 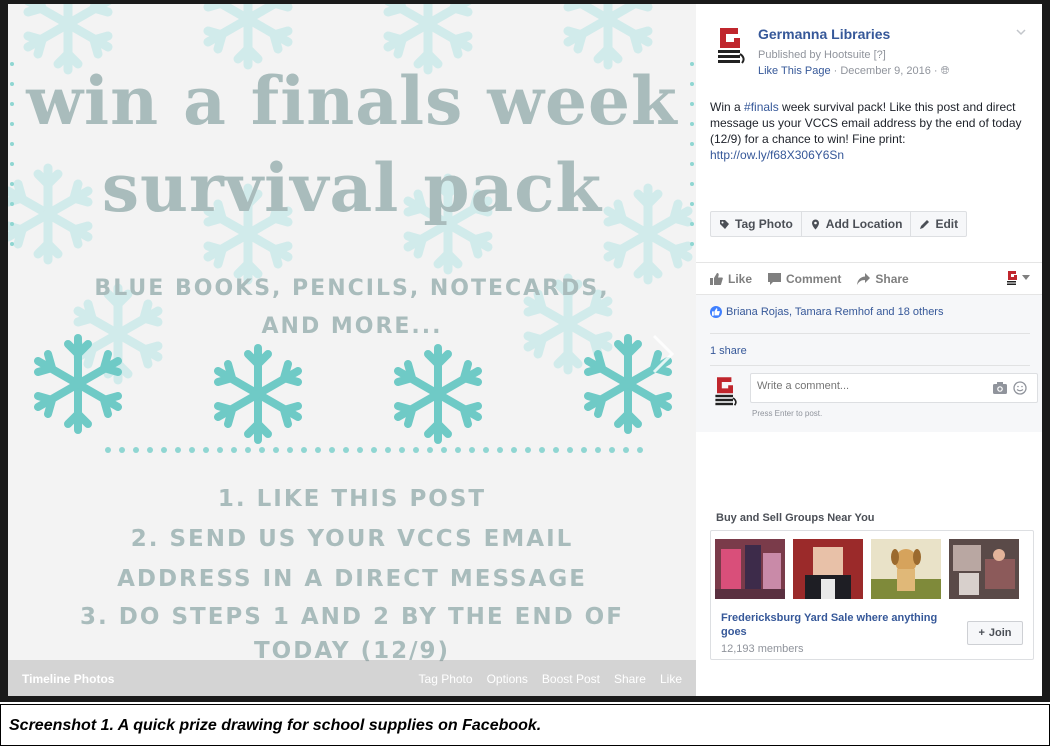 I want to click on post-url-link: http://ow.ly/f68X306Y6Sn, so click(x=777, y=155).